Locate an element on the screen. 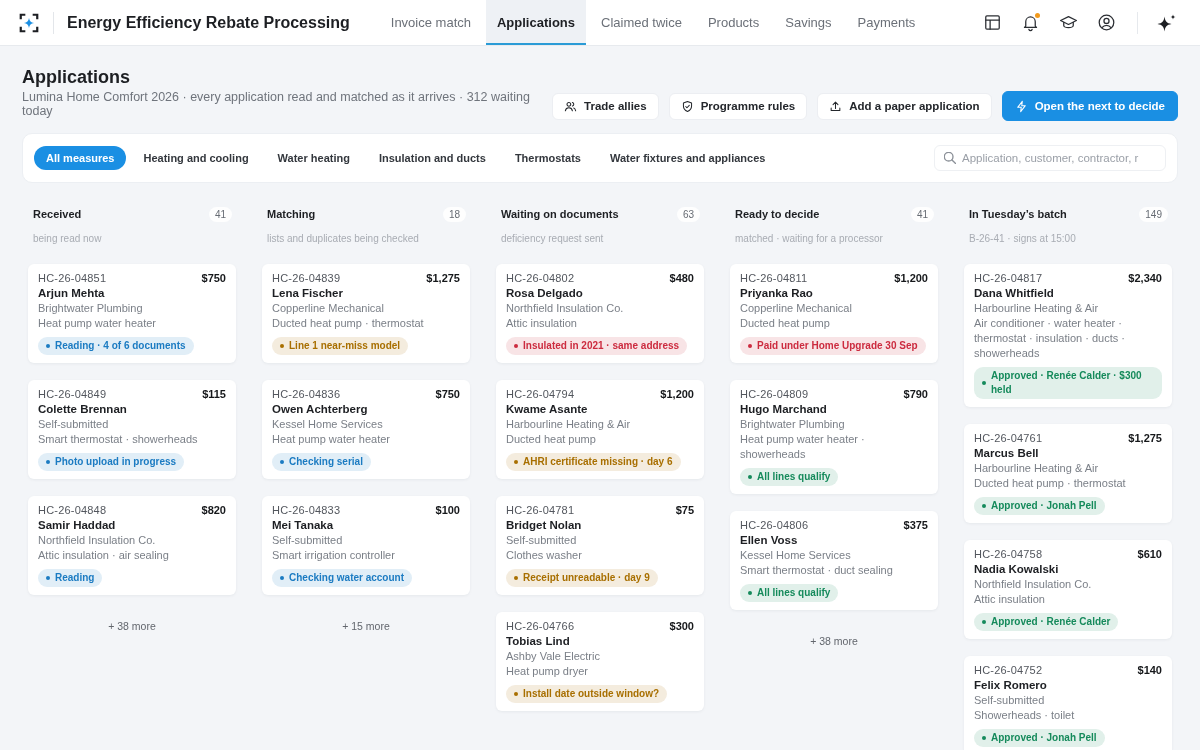 This screenshot has width=1200, height=750. customer-name: Lena Fischer is located at coordinates (307, 293).